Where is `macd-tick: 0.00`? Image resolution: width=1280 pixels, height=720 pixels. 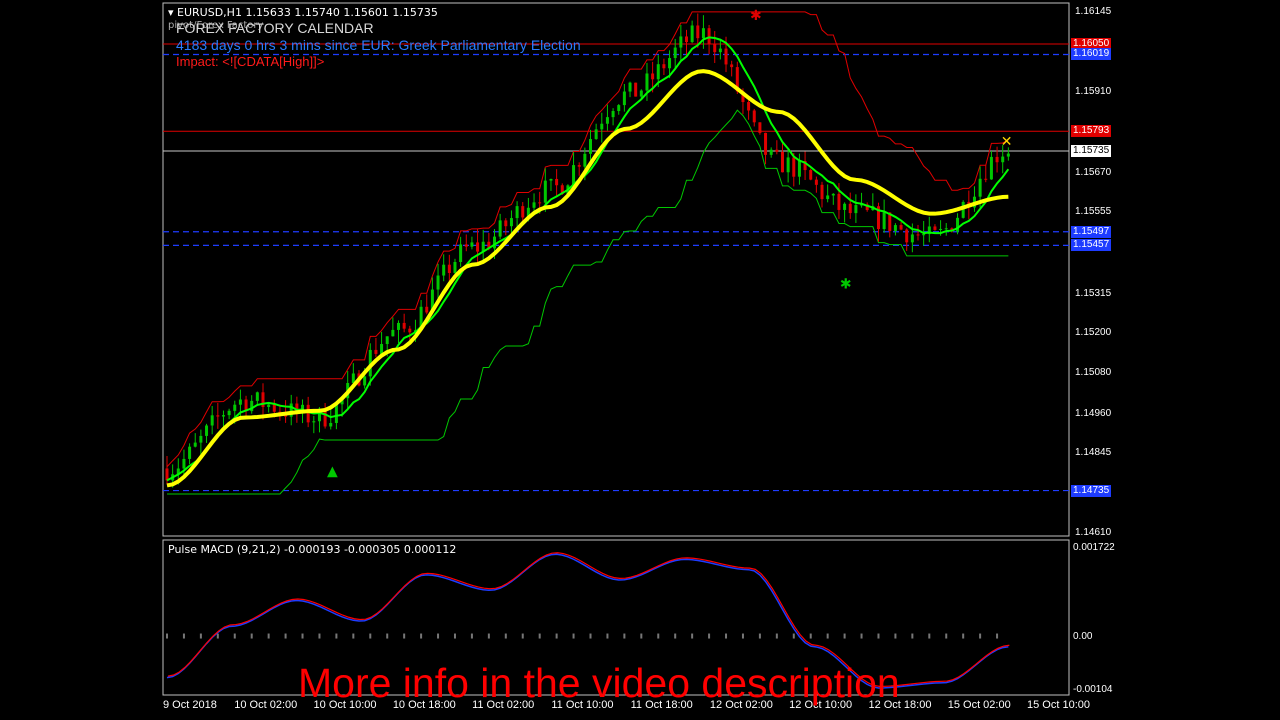
macd-tick: 0.00 is located at coordinates (1083, 636).